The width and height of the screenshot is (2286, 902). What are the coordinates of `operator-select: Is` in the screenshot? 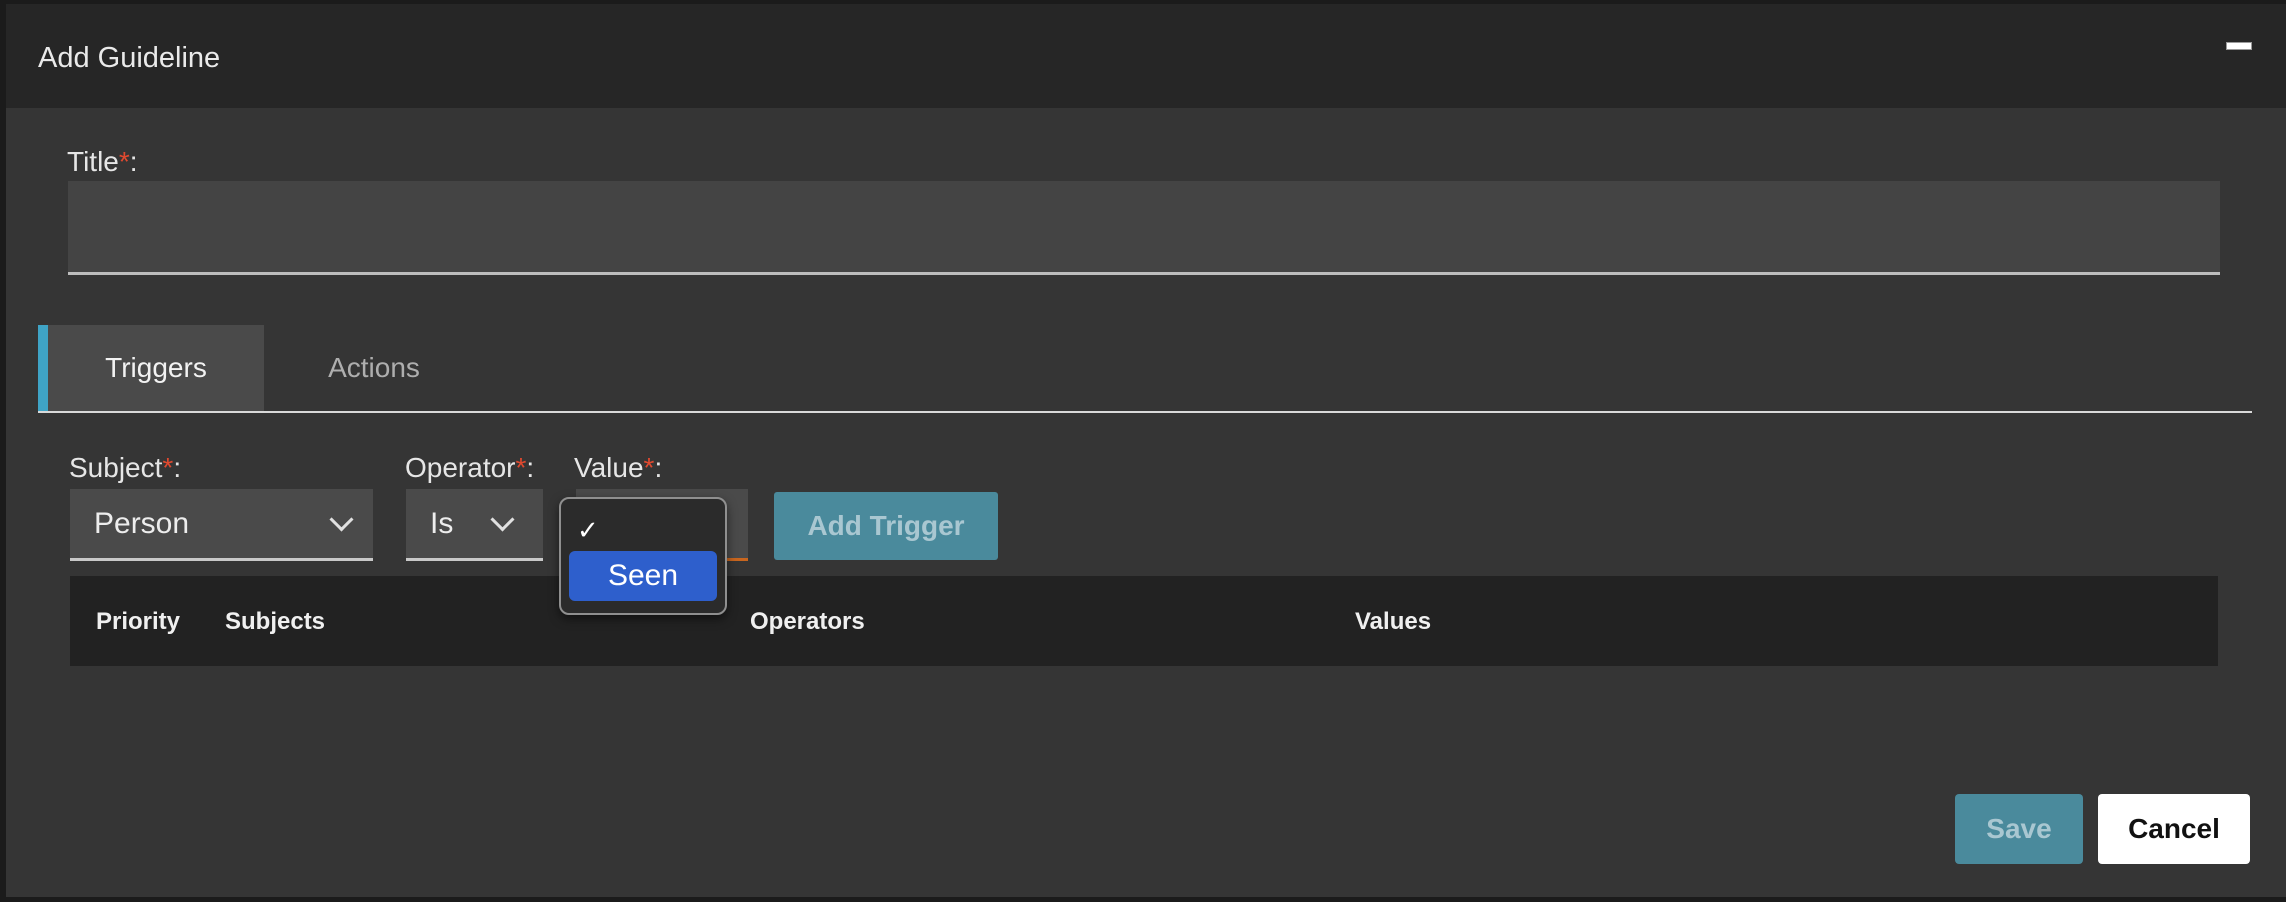 It's located at (474, 525).